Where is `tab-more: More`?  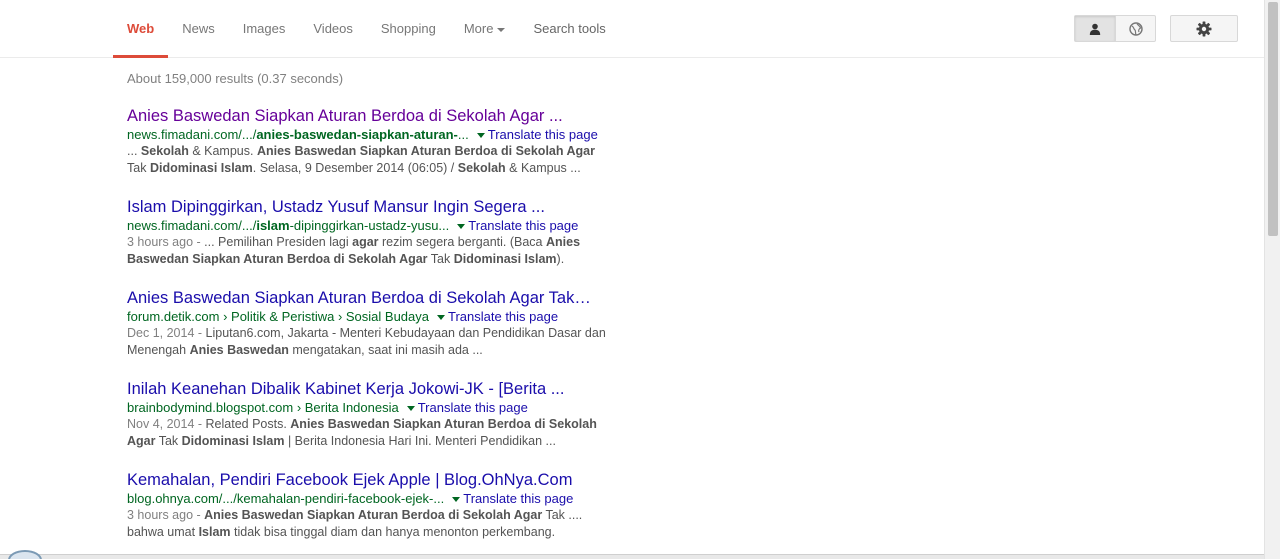
tab-more: More is located at coordinates (485, 28).